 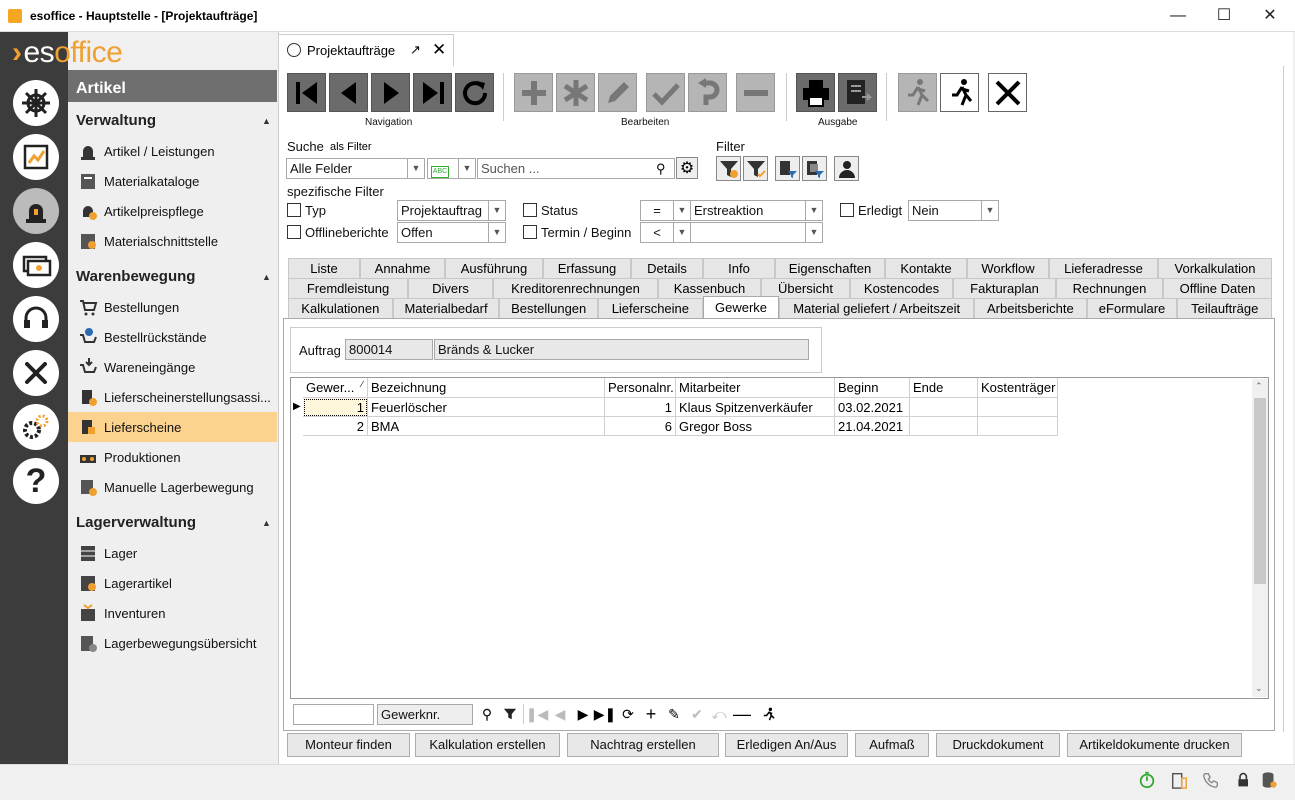 I want to click on menu-item-lager: Lager, so click(x=172, y=553).